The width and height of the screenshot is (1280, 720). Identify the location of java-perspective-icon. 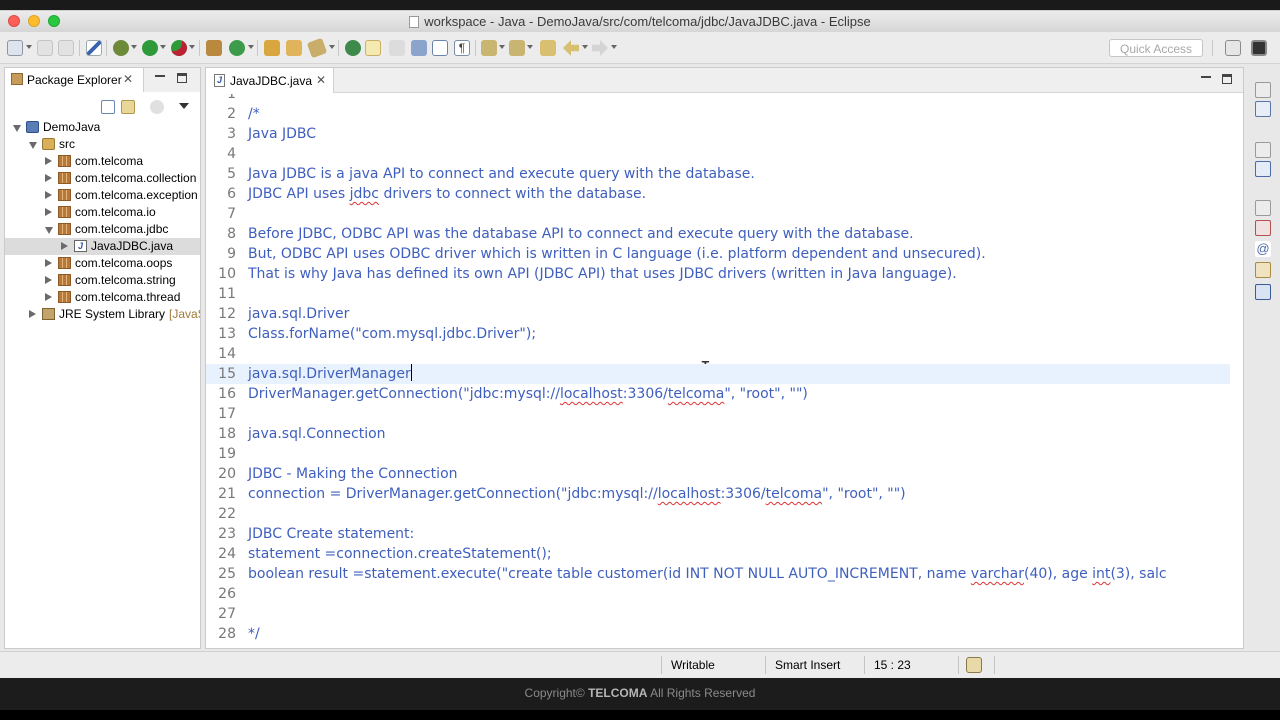
(1259, 48).